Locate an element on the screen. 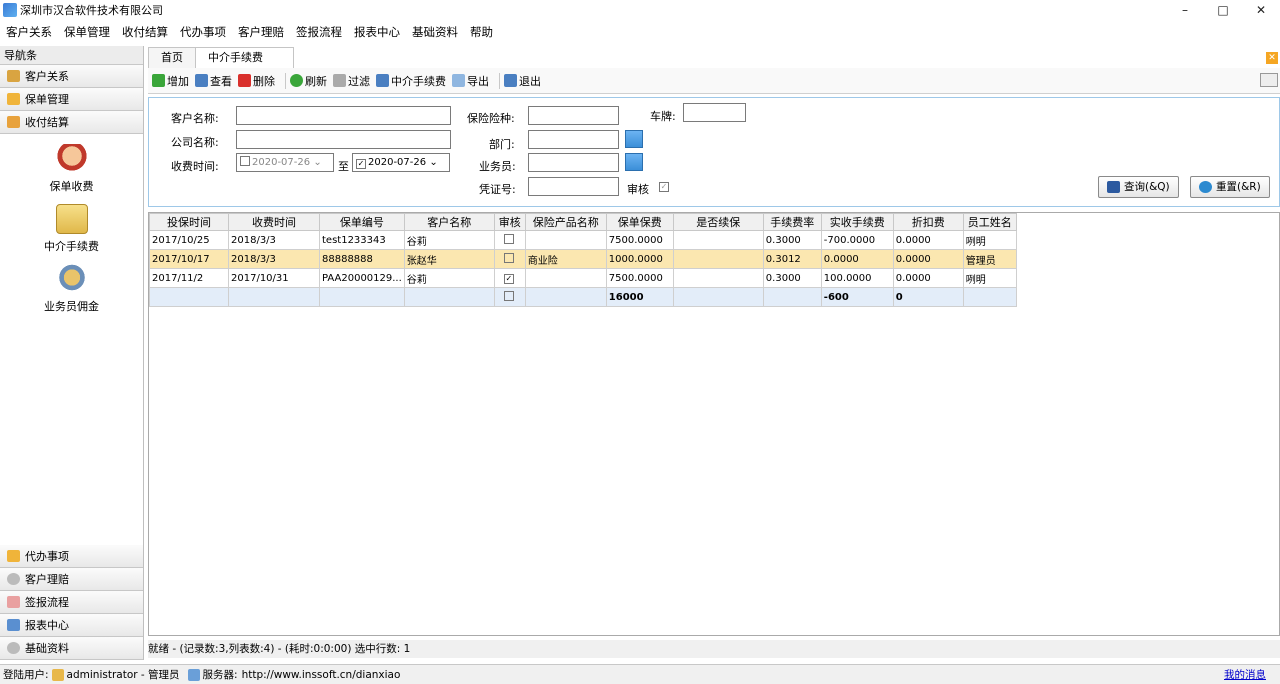 The image size is (1280, 684). col-header: 审核 is located at coordinates (509, 222).